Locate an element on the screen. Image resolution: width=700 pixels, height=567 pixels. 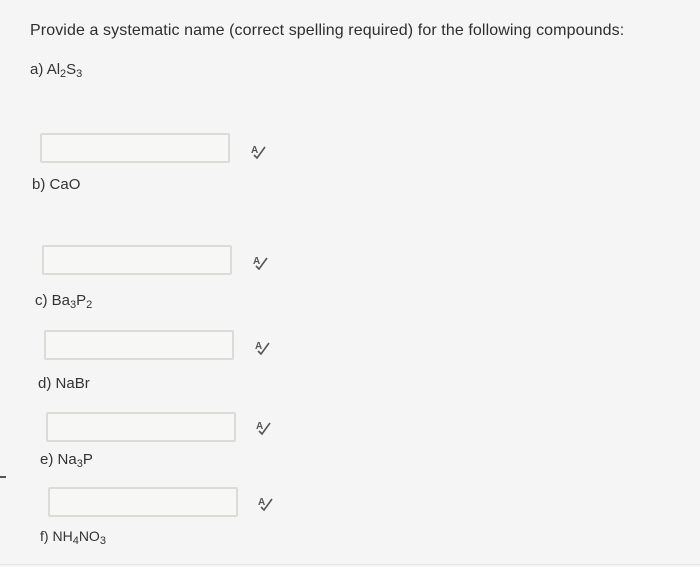
formula-d: NaBr is located at coordinates (72, 383).